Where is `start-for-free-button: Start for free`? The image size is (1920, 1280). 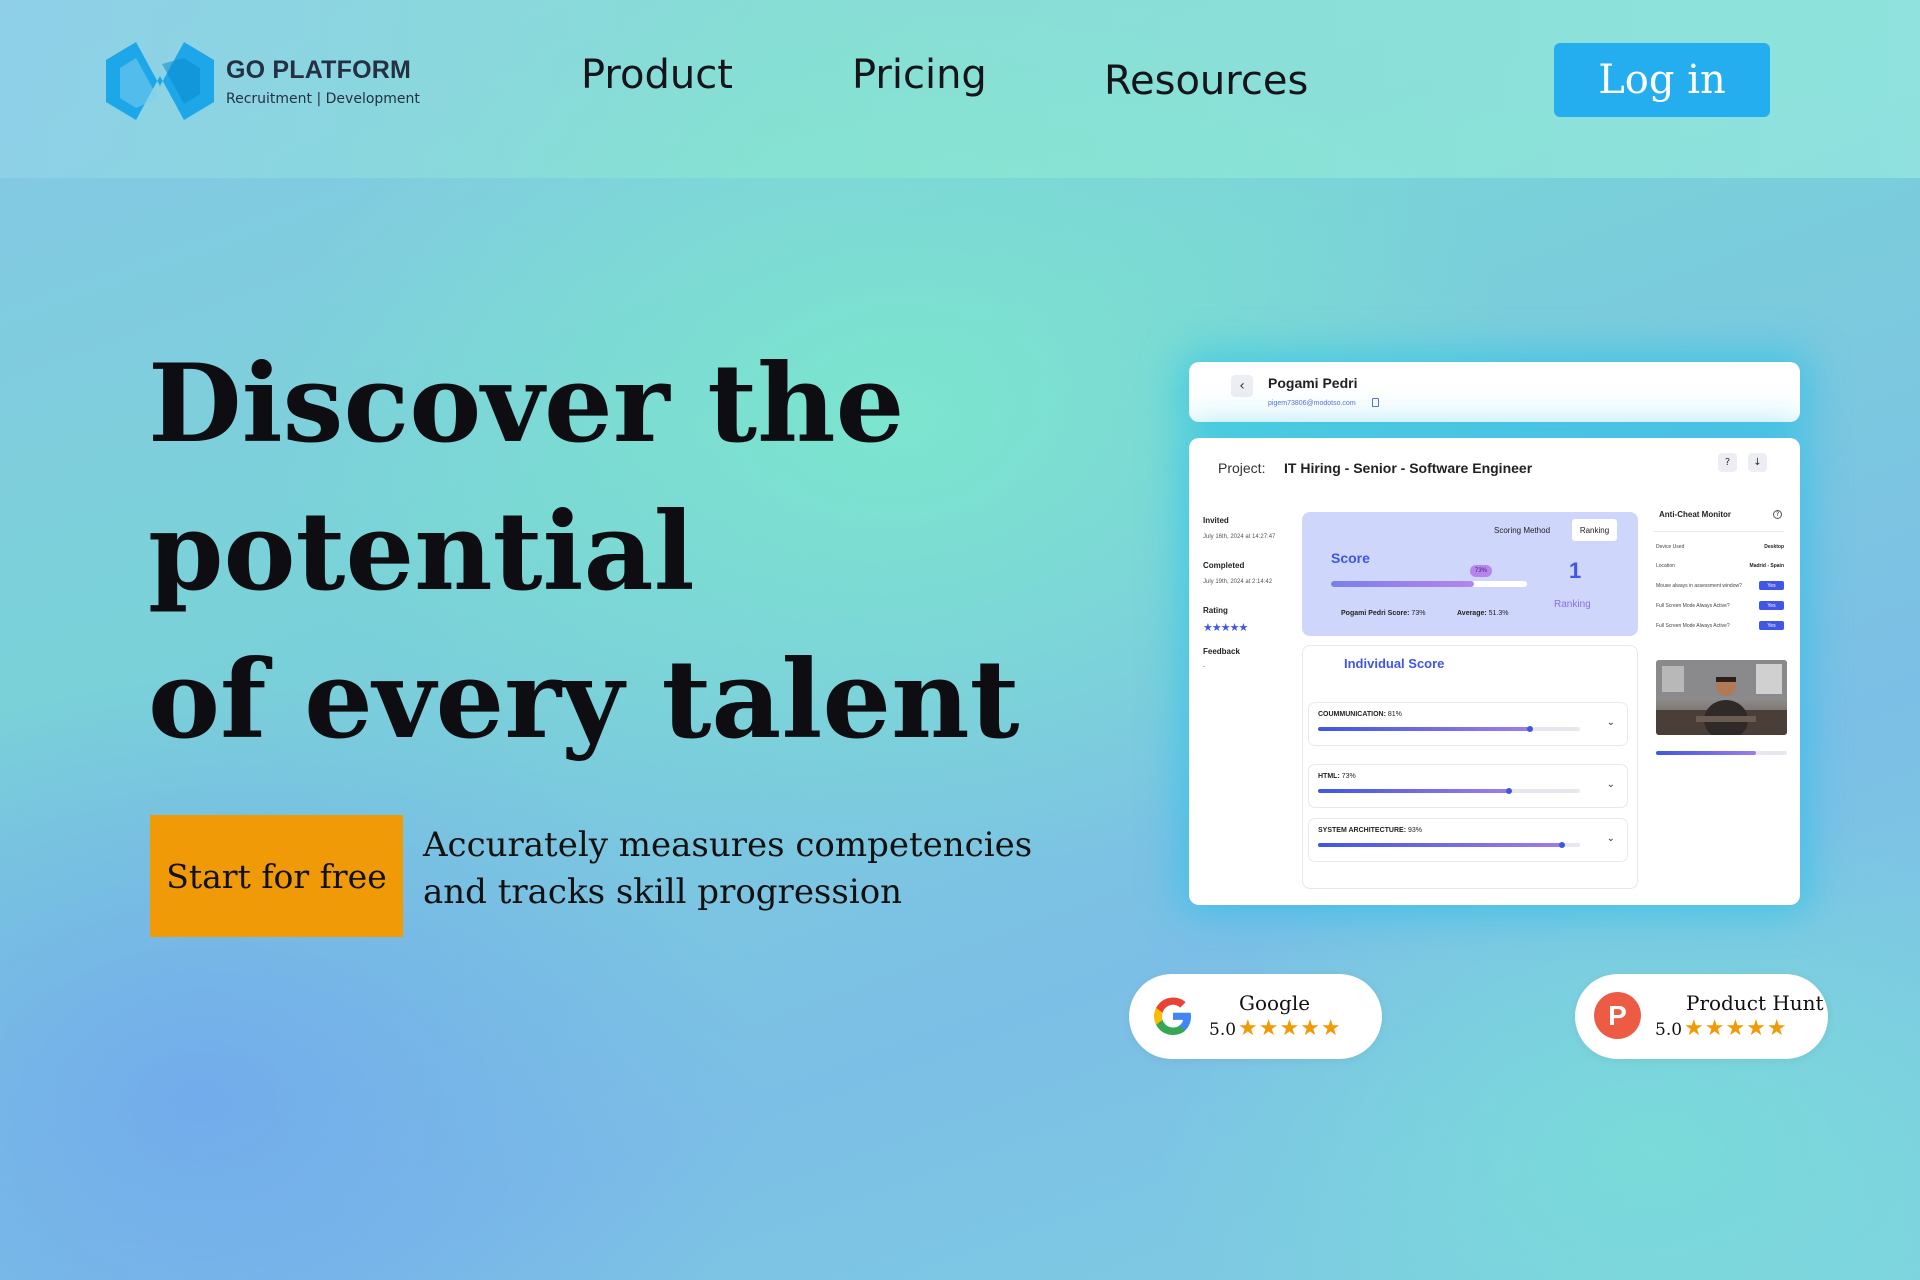 start-for-free-button: Start for free is located at coordinates (276, 876).